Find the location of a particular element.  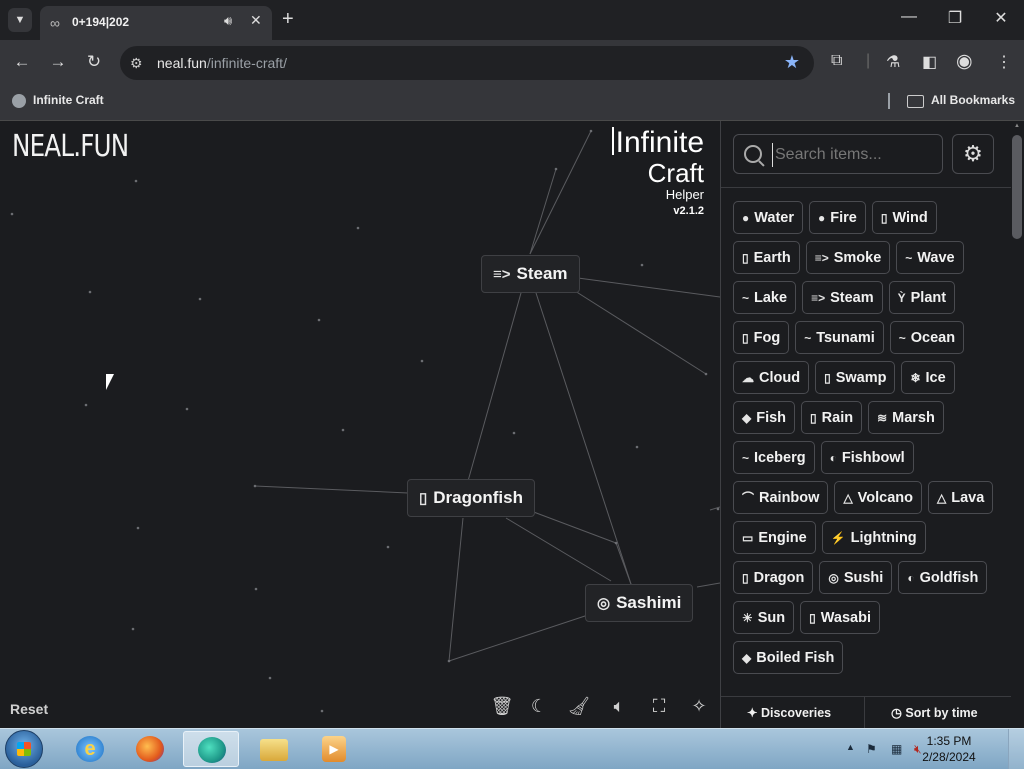

trash-can-icon: 🗑︎ is located at coordinates (502, 706).